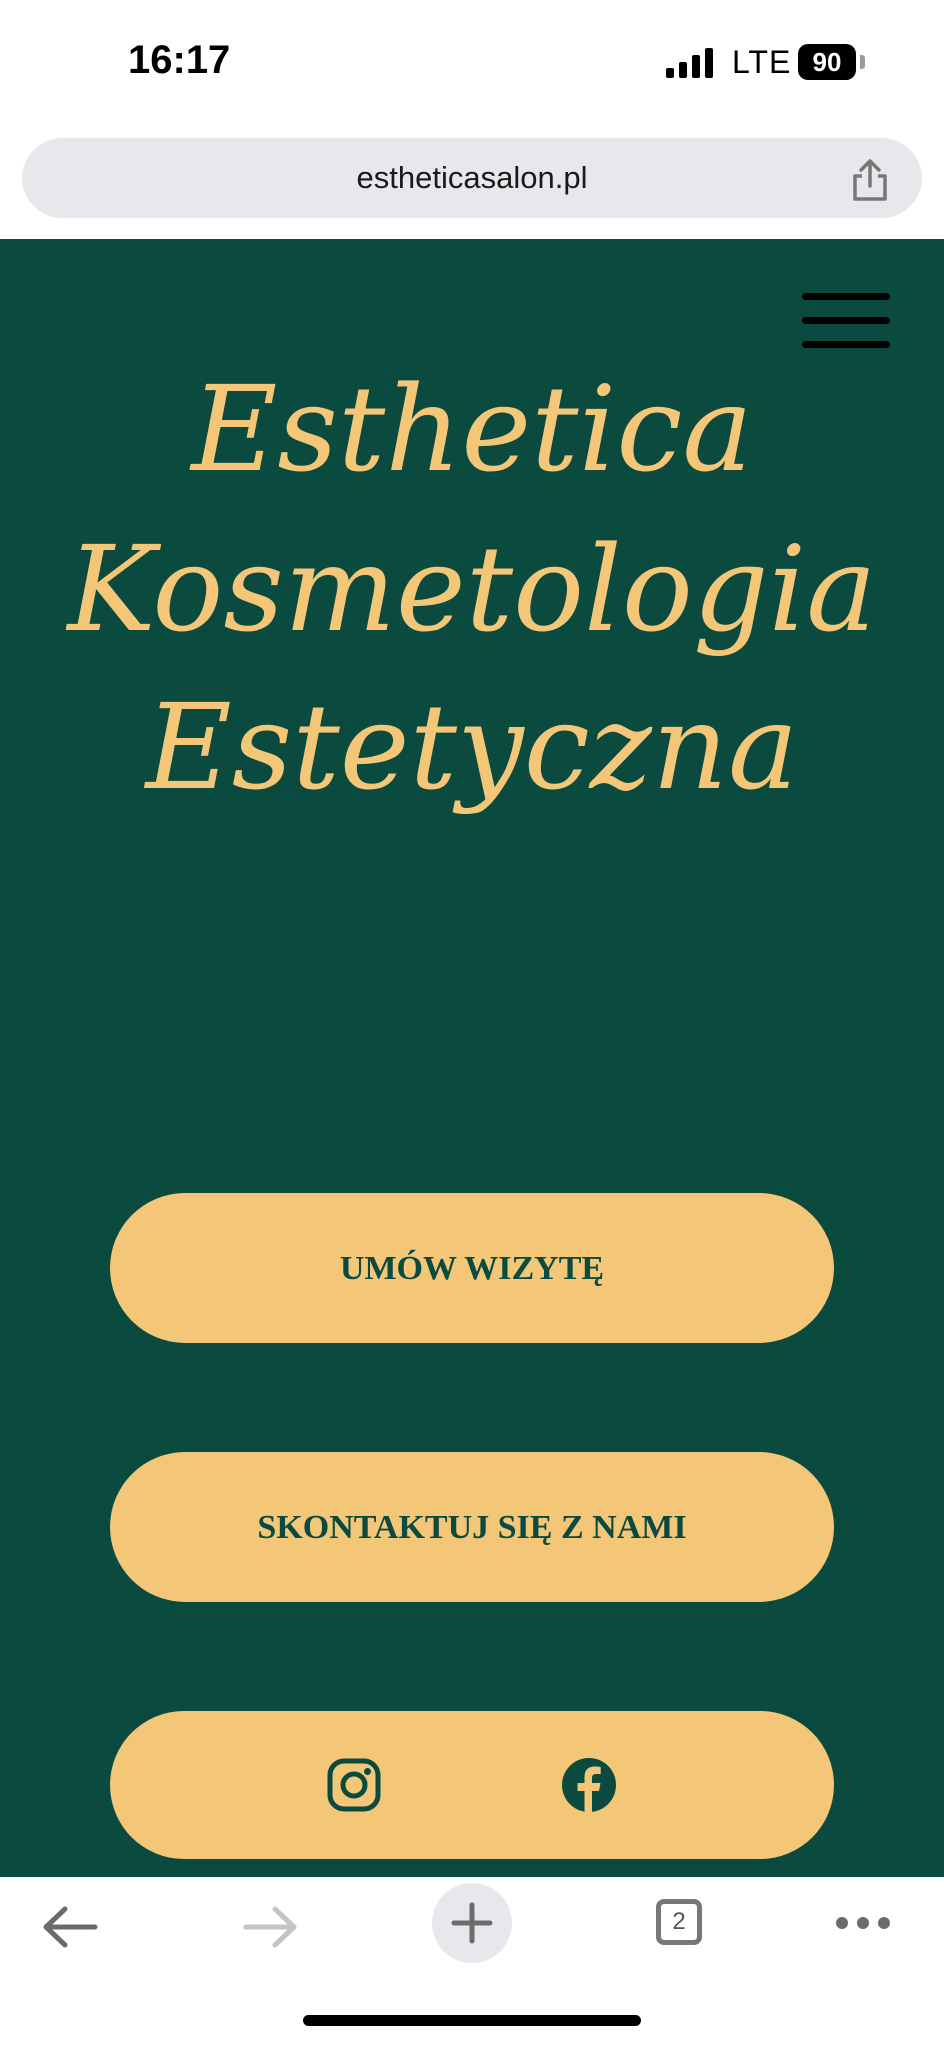 The width and height of the screenshot is (944, 2048). I want to click on instagram-icon, so click(354, 1785).